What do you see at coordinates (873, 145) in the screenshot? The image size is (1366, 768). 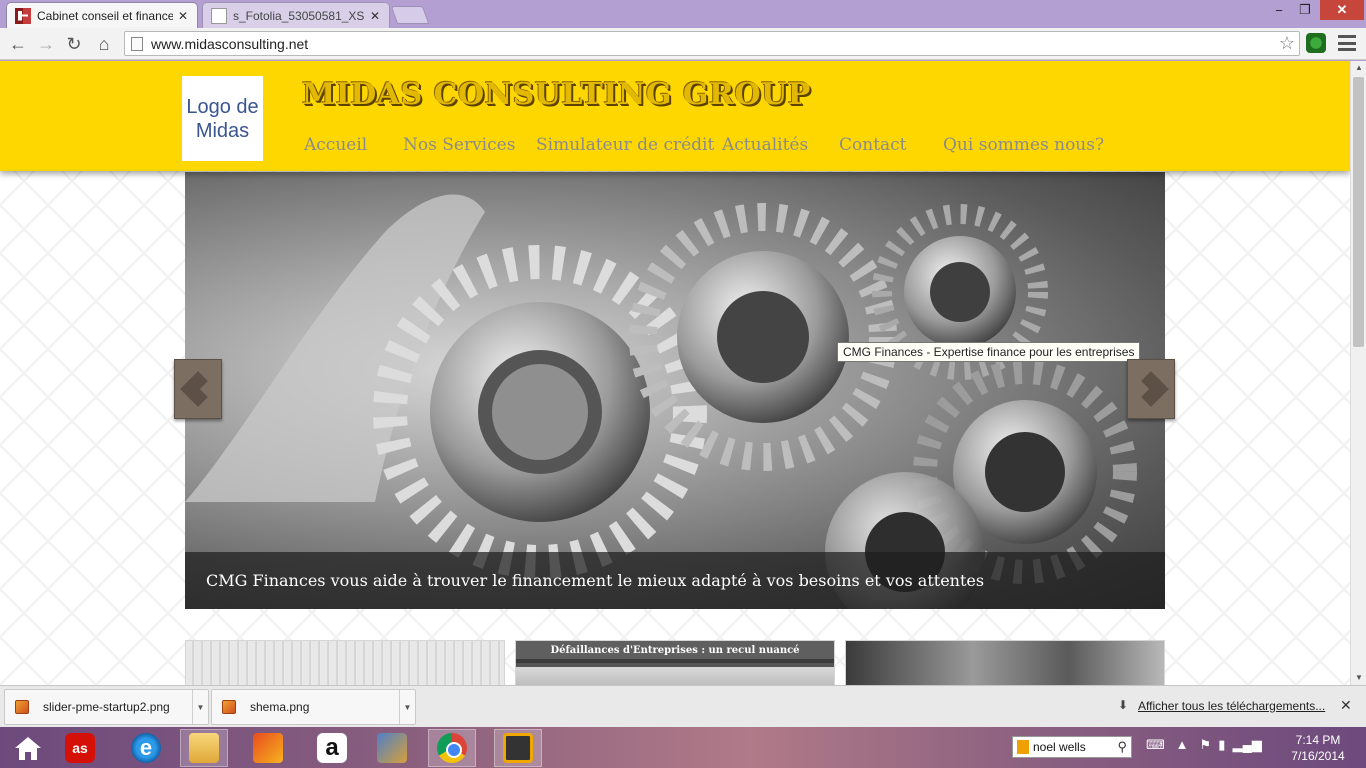 I see `nav-contact: Contact` at bounding box center [873, 145].